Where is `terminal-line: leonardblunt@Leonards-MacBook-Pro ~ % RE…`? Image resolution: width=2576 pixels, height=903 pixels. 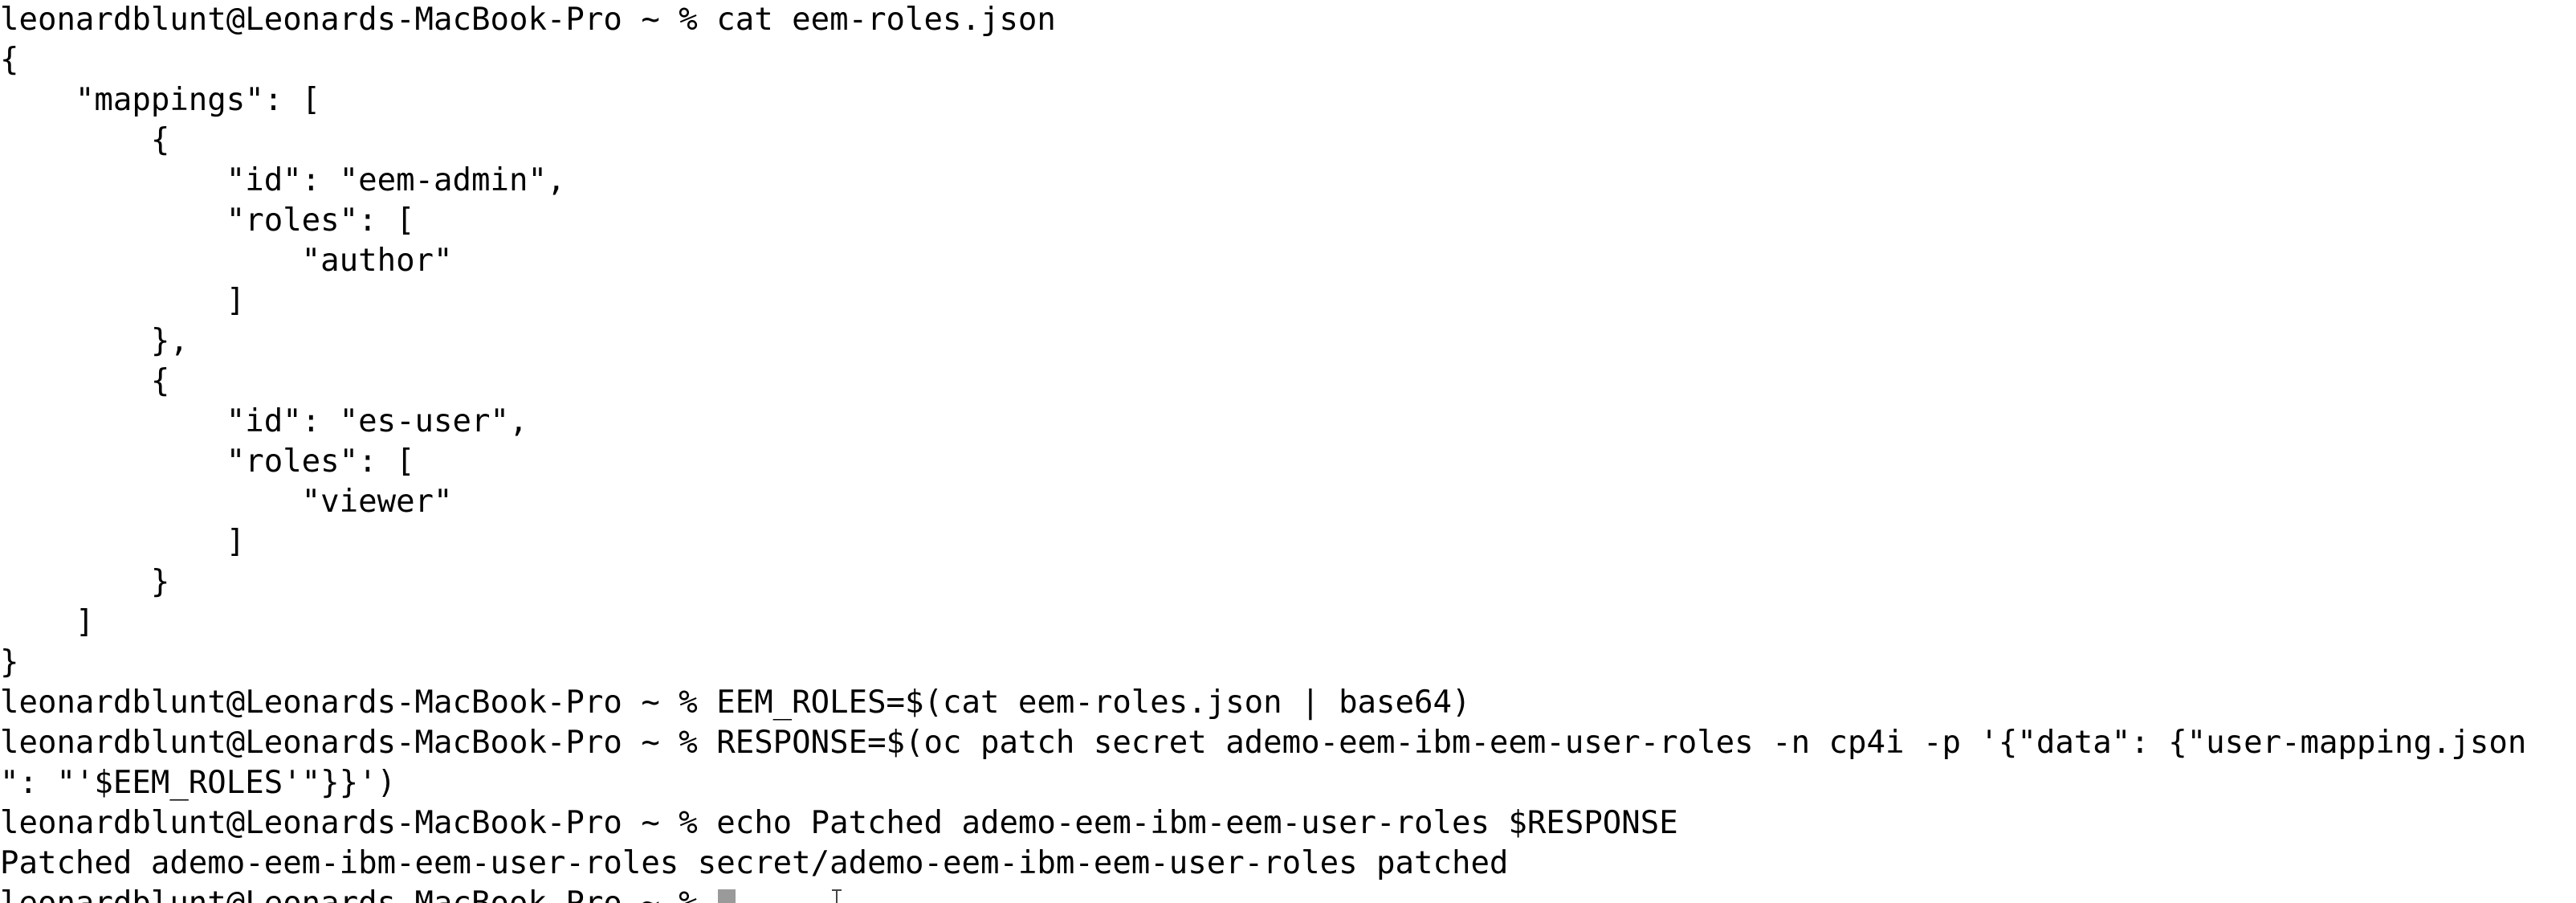
terminal-line: leonardblunt@Leonards-MacBook-Pro ~ % RE… is located at coordinates (1263, 743).